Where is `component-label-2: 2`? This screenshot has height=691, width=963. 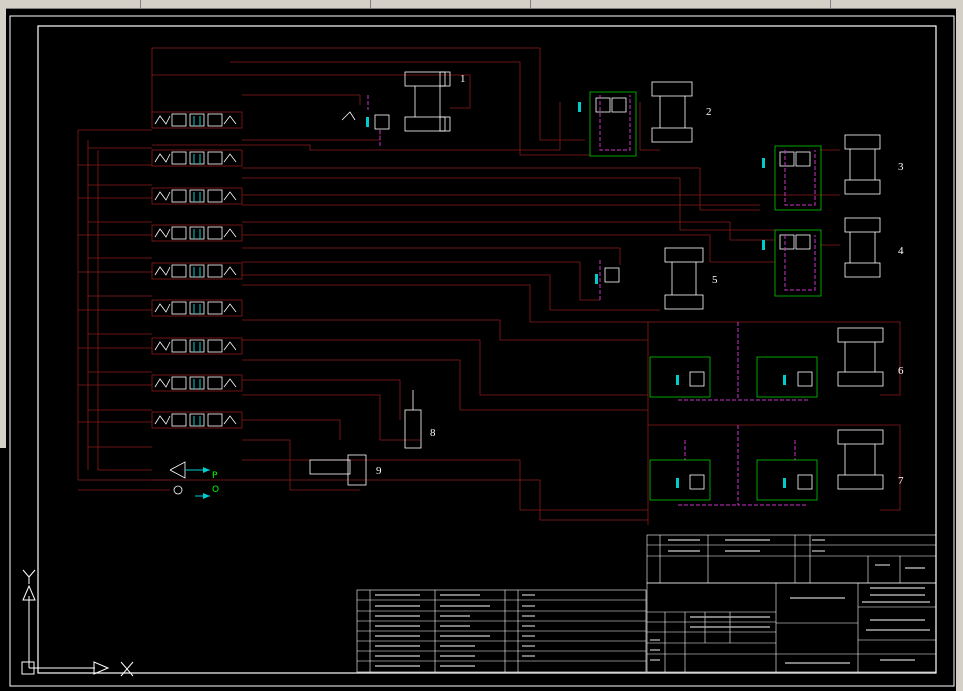 component-label-2: 2 is located at coordinates (709, 112).